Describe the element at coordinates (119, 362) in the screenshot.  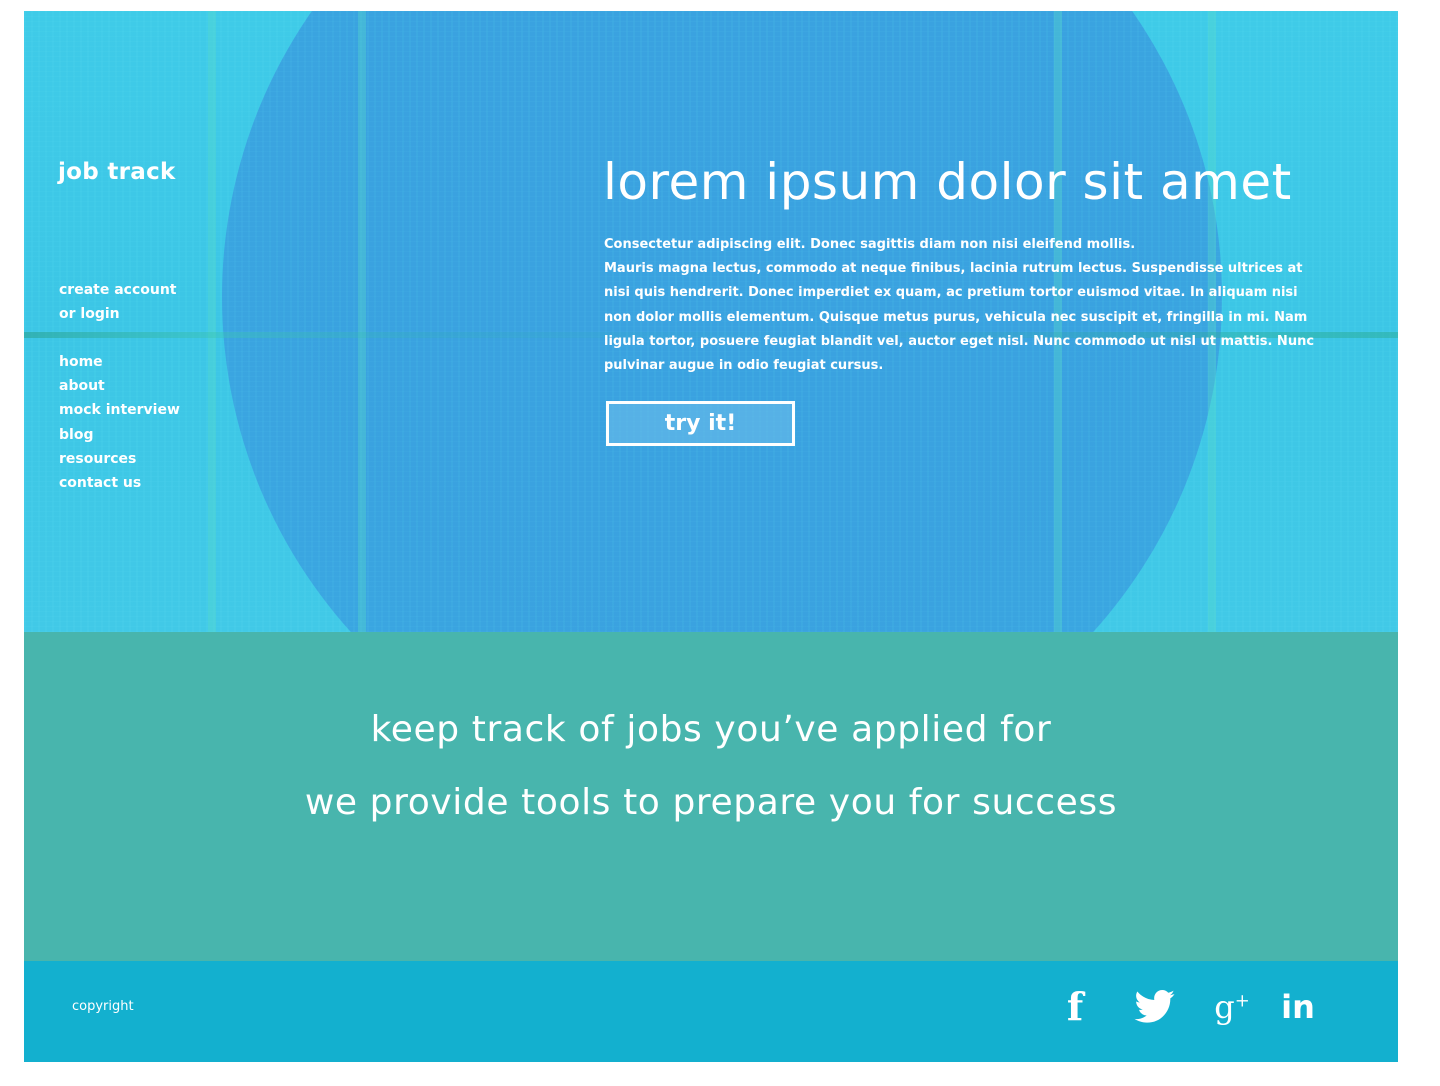
I see `nav-item-home: home` at that location.